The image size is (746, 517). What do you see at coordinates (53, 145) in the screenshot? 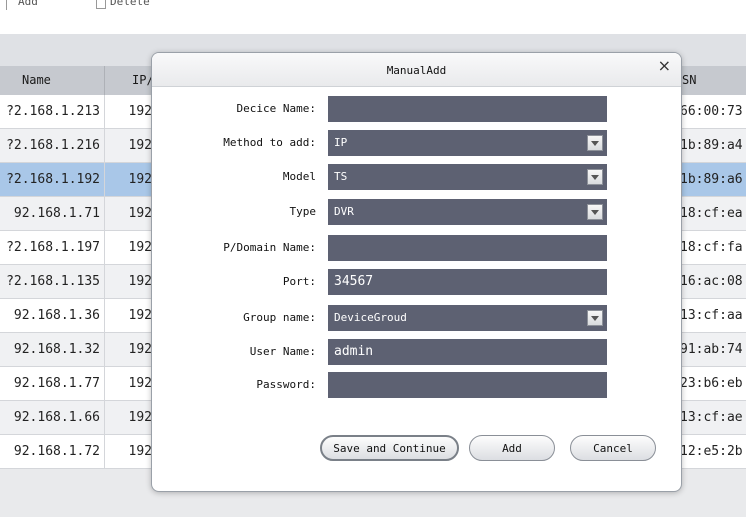
I see `cell-name: ?2.168.1.216` at bounding box center [53, 145].